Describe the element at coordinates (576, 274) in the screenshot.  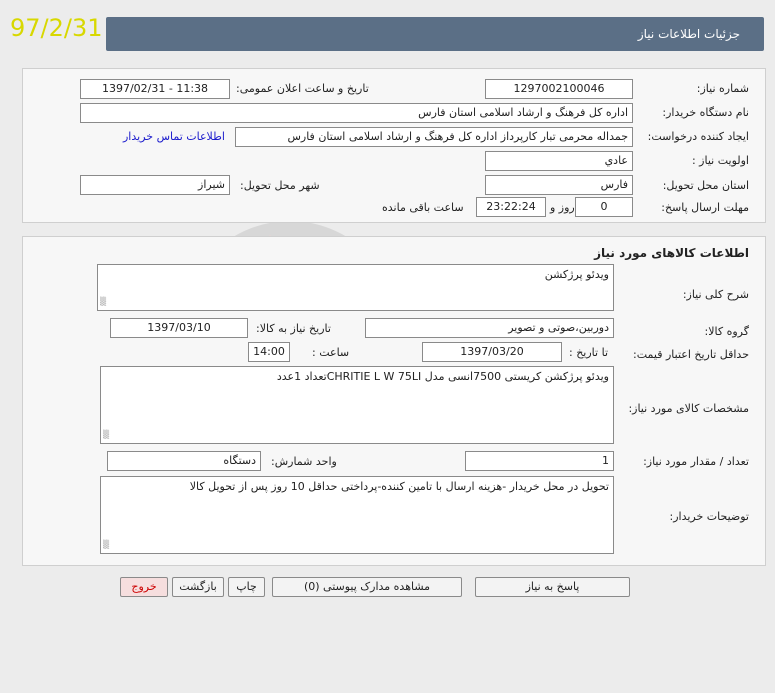
I see `desc-text: ویدئو پرژکشن` at that location.